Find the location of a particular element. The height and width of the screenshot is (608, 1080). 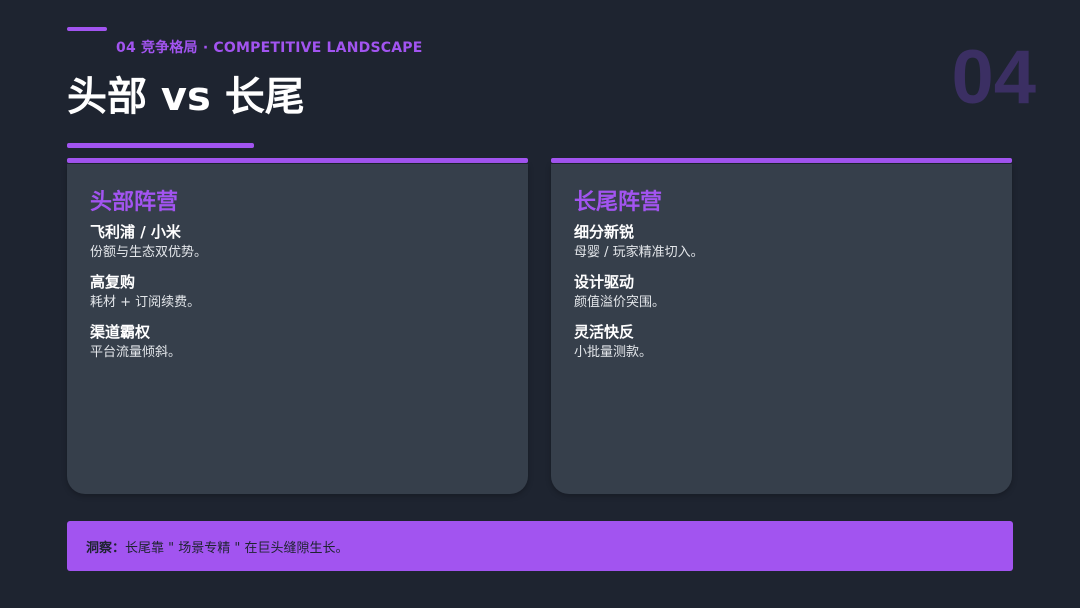

item-desc: 颜值溢价突围。 is located at coordinates (620, 302).